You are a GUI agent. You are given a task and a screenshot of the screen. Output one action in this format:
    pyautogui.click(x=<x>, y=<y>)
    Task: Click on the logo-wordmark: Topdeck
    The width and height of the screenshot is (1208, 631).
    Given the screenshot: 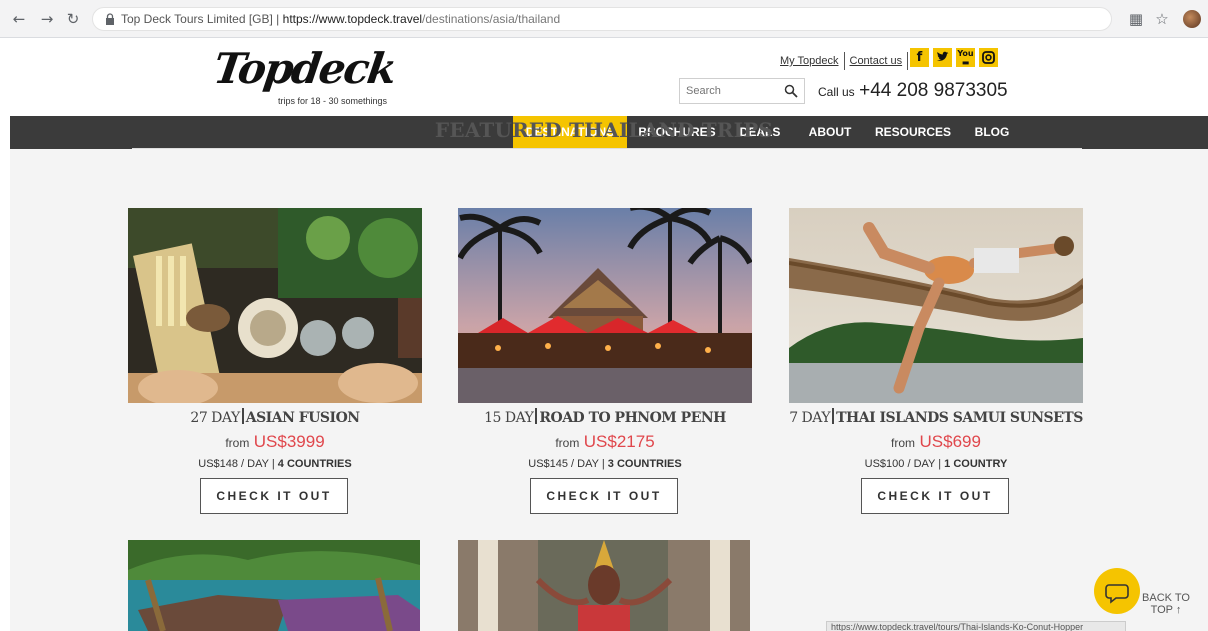 What is the action you would take?
    pyautogui.click(x=304, y=68)
    